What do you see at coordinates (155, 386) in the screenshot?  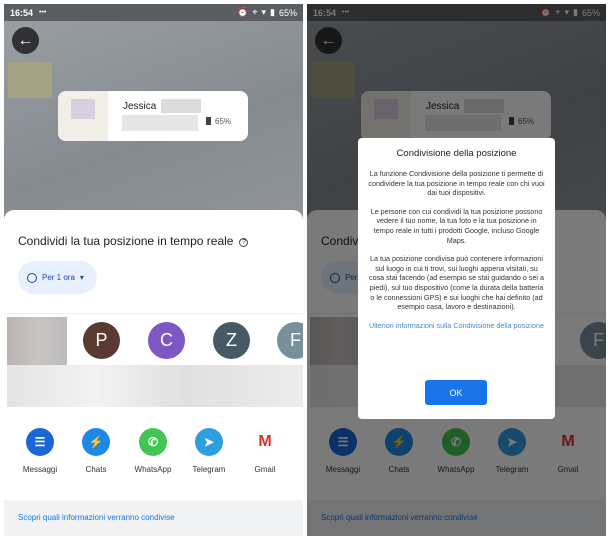 I see `contact-names-redacted` at bounding box center [155, 386].